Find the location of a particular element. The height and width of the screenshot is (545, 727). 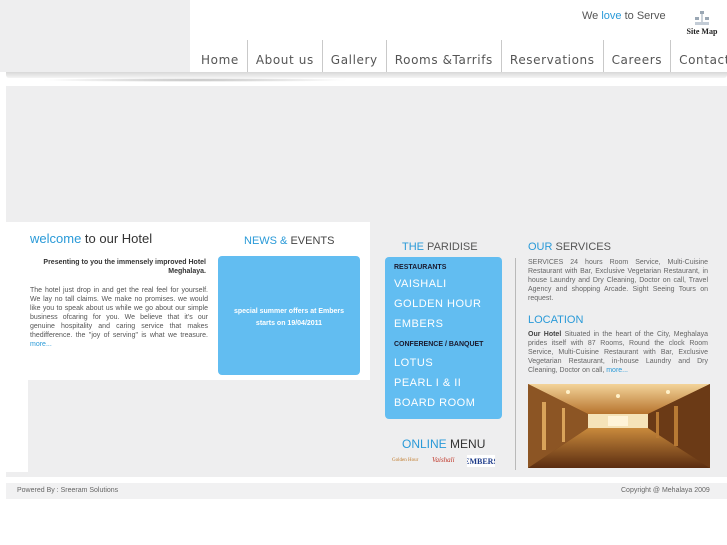

nav-careers: Careers is located at coordinates (638, 56).